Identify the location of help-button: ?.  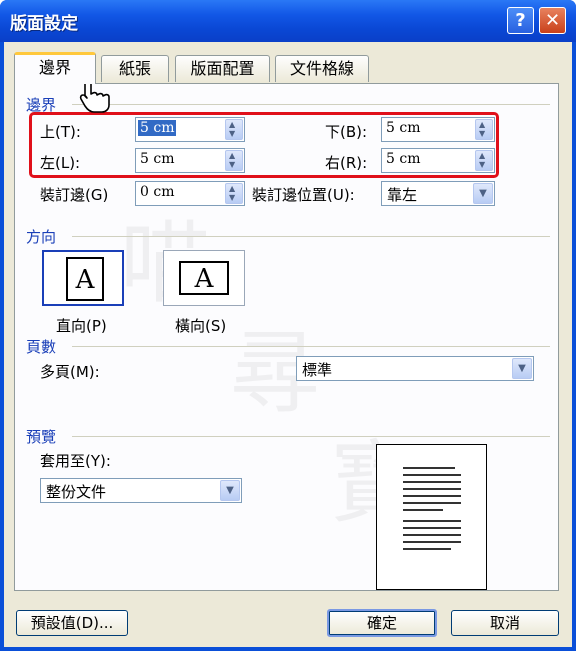
(520, 20).